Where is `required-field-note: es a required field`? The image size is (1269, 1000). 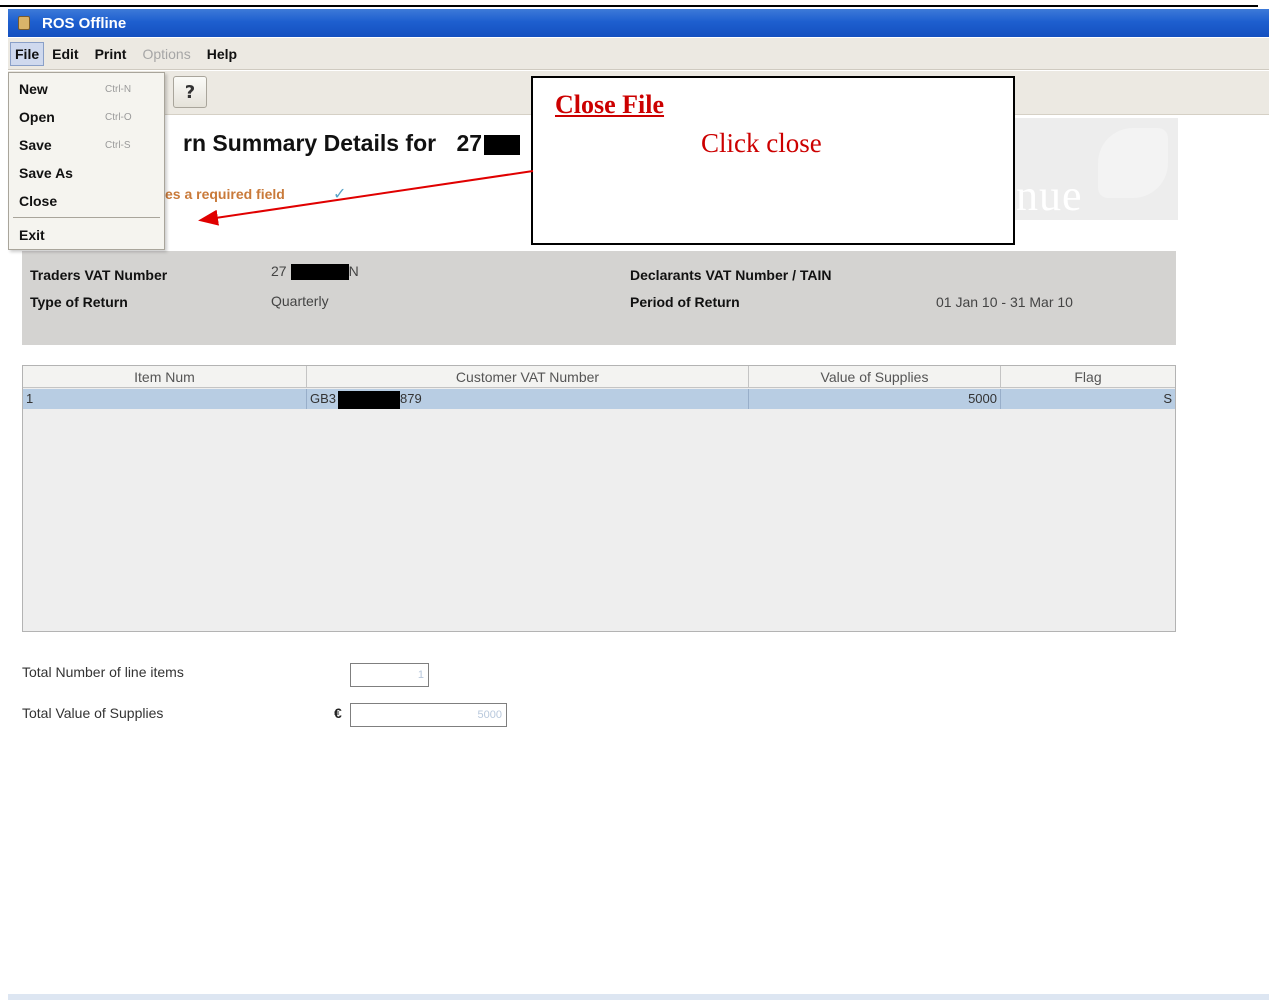 required-field-note: es a required field is located at coordinates (225, 194).